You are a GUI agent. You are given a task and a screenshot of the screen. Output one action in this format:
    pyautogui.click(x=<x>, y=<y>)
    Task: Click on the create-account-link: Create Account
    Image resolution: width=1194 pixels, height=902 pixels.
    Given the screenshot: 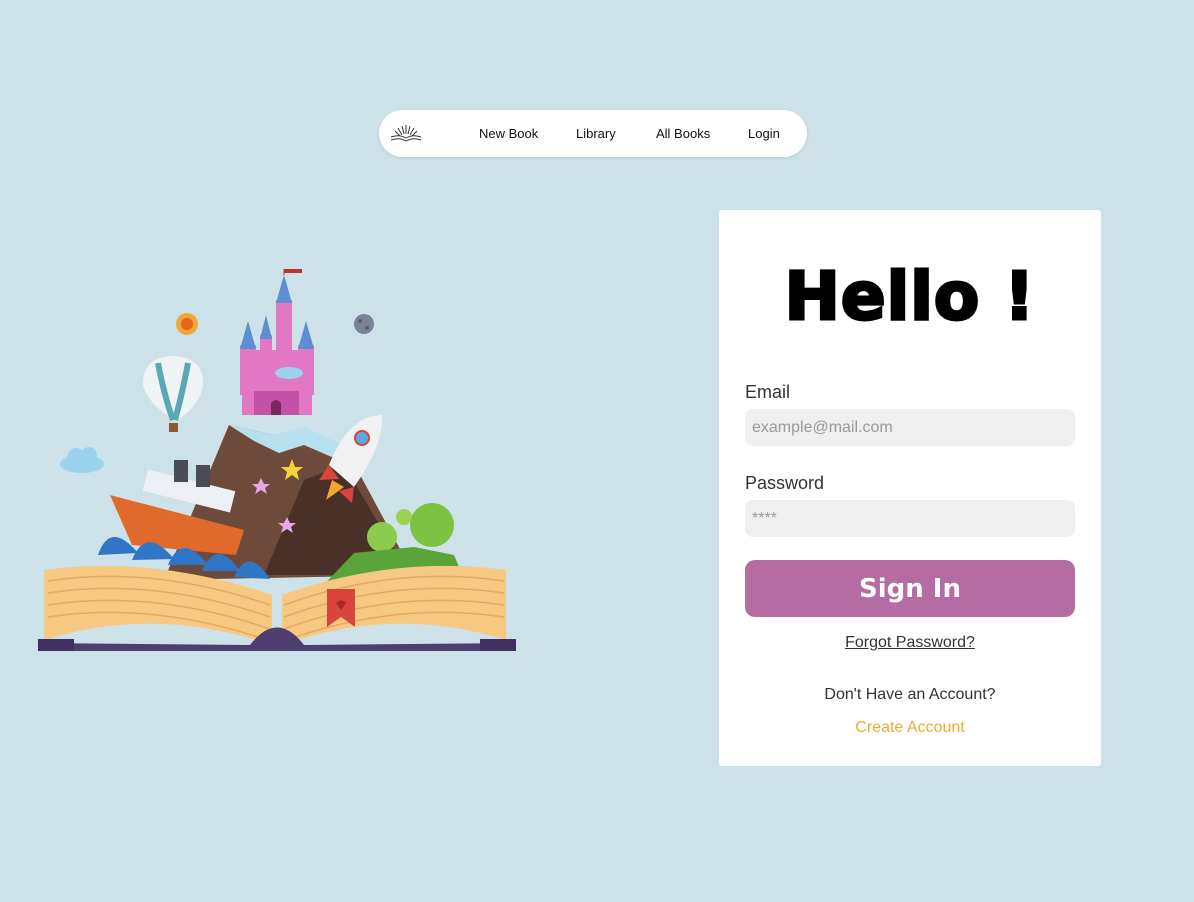 What is the action you would take?
    pyautogui.click(x=910, y=728)
    